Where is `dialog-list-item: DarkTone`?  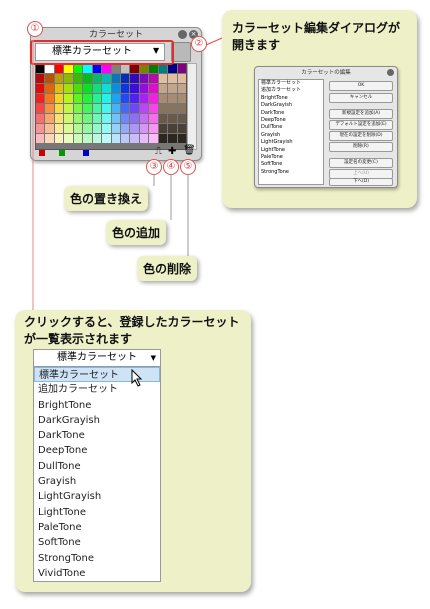
dialog-list-item: DarkTone is located at coordinates (291, 113).